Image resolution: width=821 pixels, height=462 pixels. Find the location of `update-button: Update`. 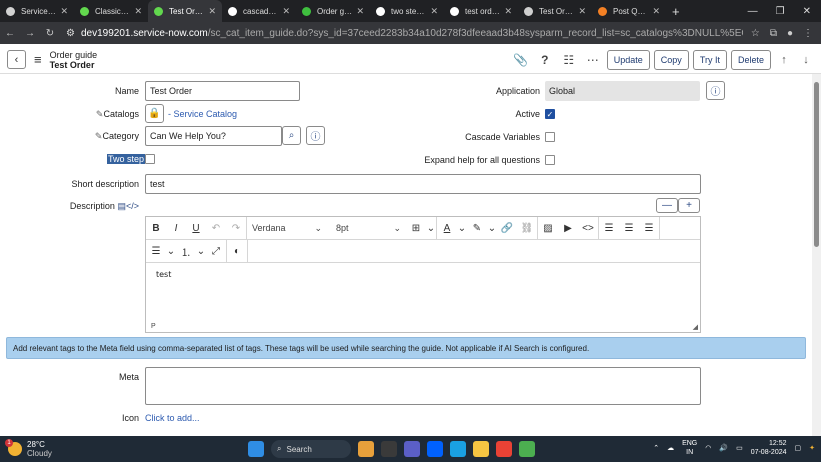

update-button: Update is located at coordinates (628, 59).